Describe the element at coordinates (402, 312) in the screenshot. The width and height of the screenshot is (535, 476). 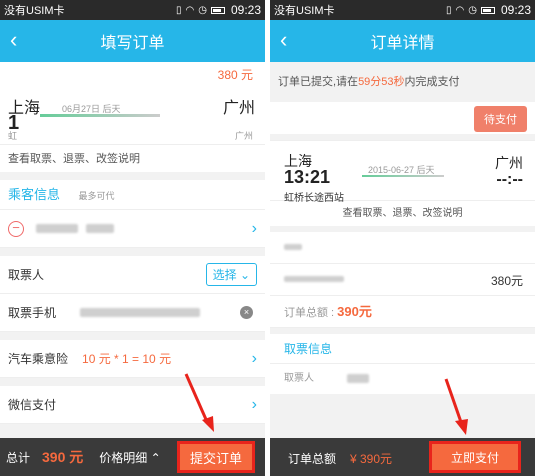
I see `order-total-row: 订单总额 : 390元` at that location.